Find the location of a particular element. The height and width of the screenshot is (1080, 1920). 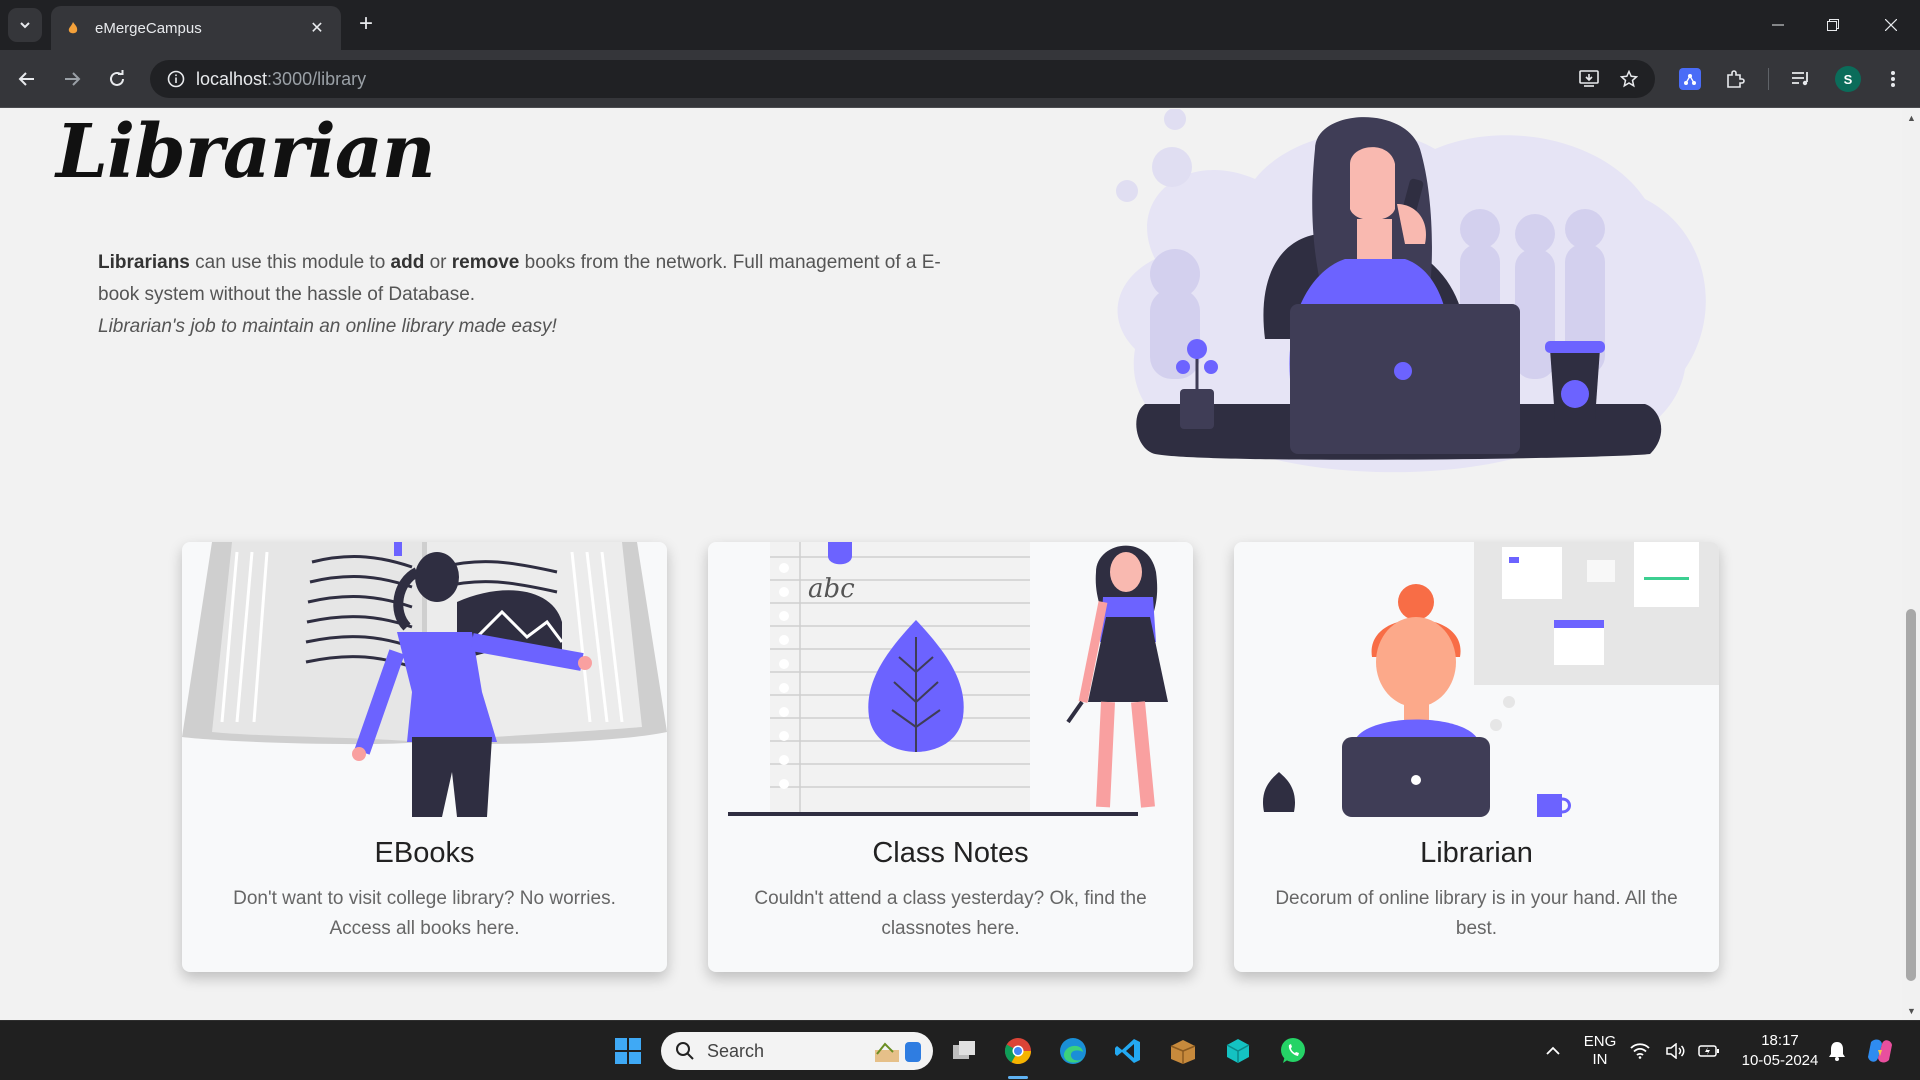

arrow-right-icon is located at coordinates (73, 79).